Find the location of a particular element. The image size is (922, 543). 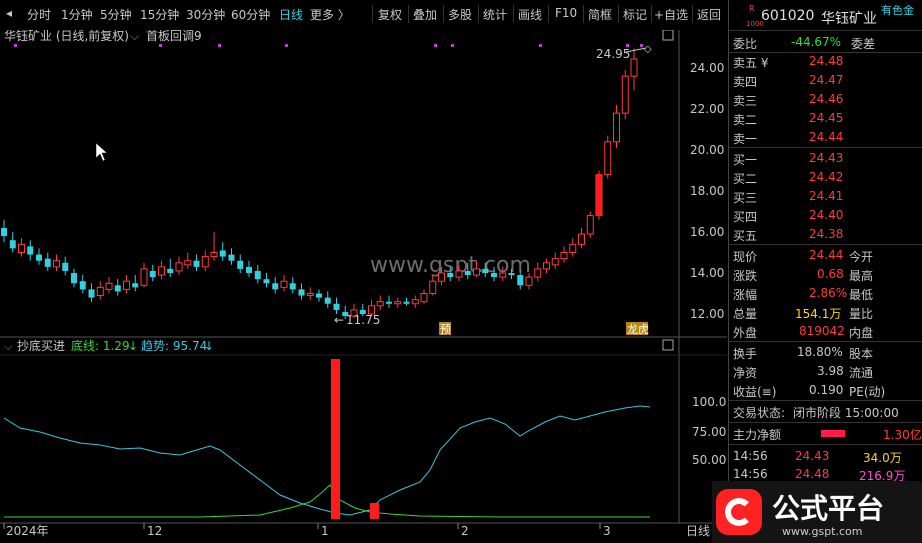

diamond-icon: ◇ is located at coordinates (648, 49).